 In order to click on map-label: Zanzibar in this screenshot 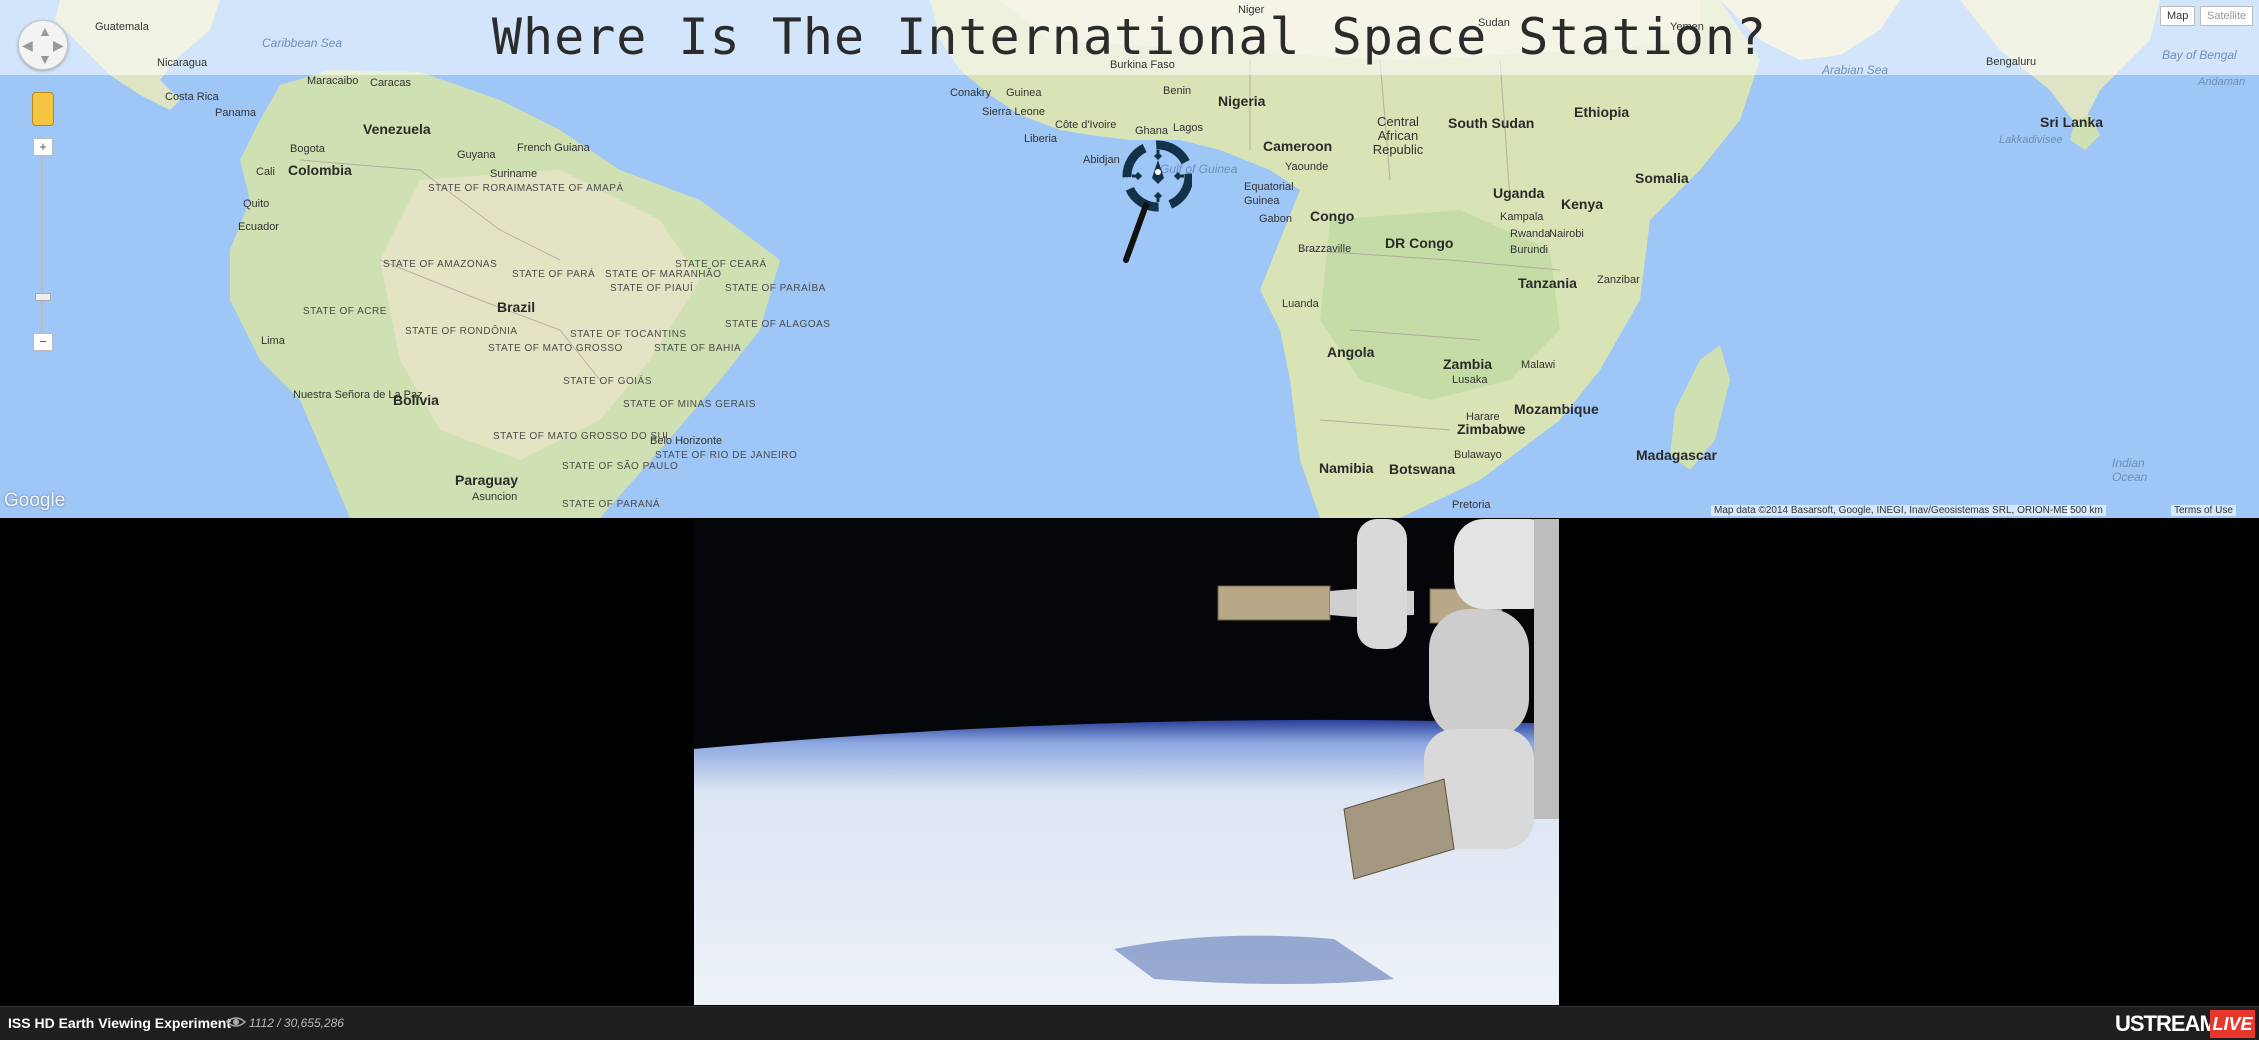, I will do `click(1618, 280)`.